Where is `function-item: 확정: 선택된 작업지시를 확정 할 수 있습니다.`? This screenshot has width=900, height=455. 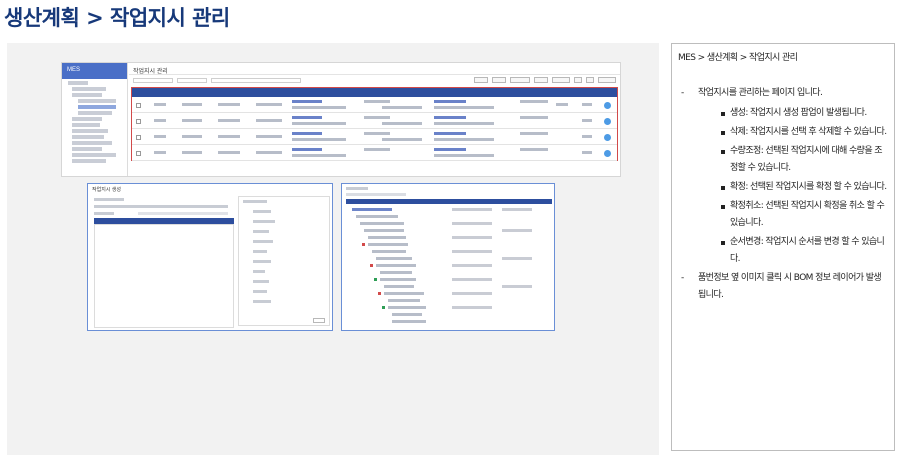
function-item: 확정: 선택된 작업지시를 확정 할 수 있습니다. is located at coordinates (793, 187).